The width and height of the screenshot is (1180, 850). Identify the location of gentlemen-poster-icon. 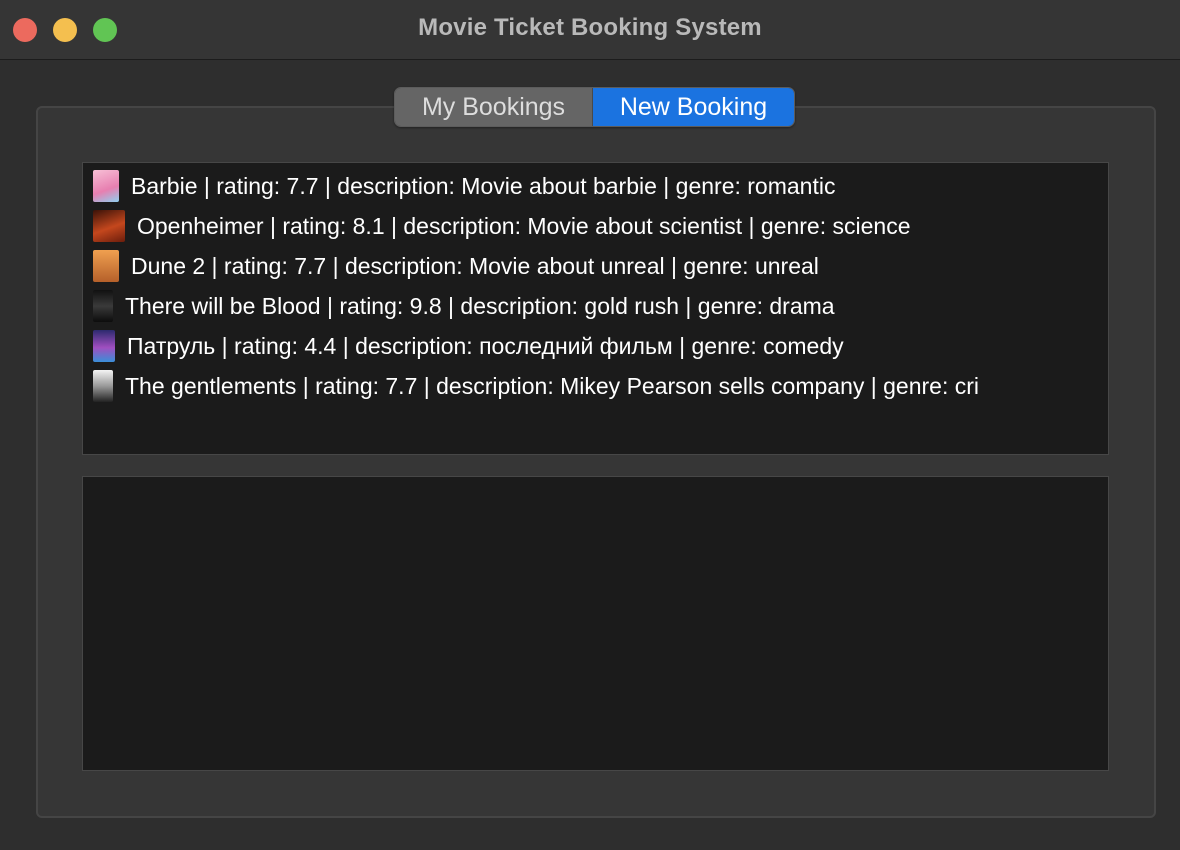
(103, 386).